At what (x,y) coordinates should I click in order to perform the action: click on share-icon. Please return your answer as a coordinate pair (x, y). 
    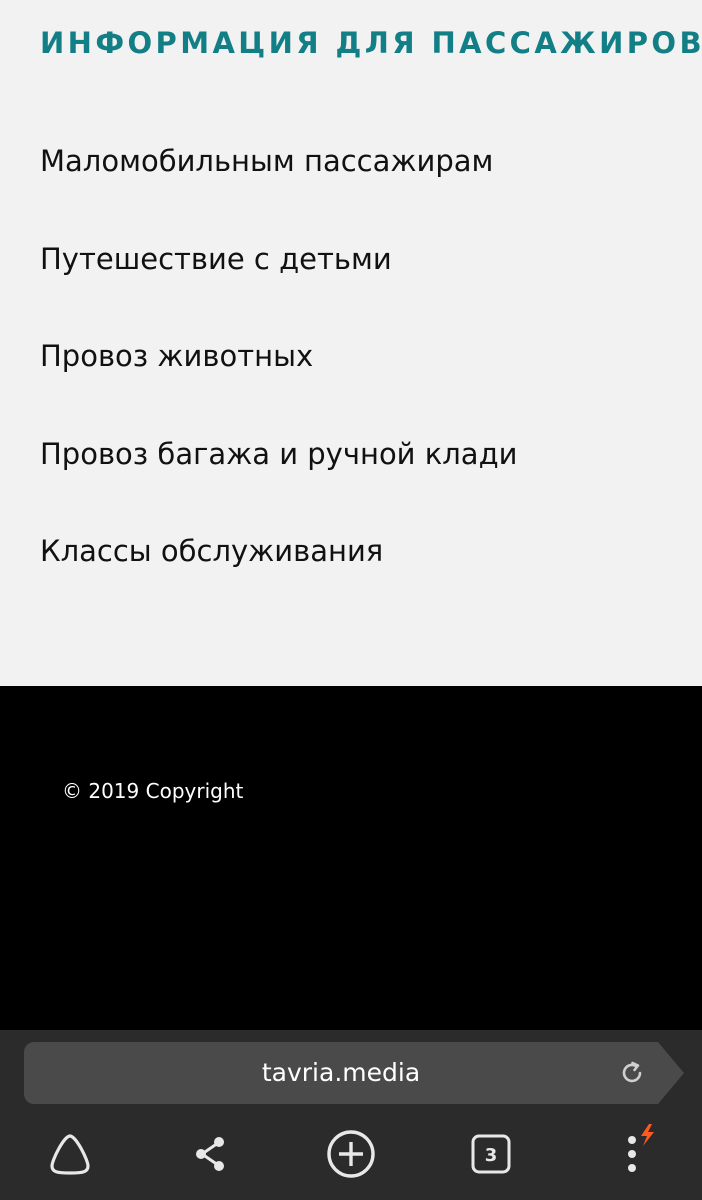
    Looking at the image, I should click on (210, 1154).